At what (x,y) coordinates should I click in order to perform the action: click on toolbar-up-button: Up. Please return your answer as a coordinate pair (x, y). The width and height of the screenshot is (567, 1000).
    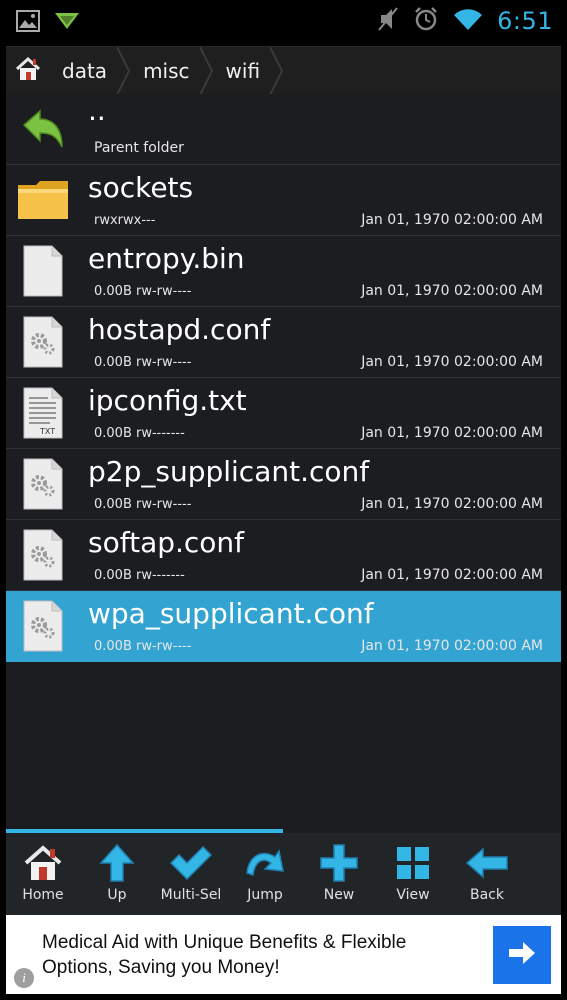
    Looking at the image, I should click on (117, 874).